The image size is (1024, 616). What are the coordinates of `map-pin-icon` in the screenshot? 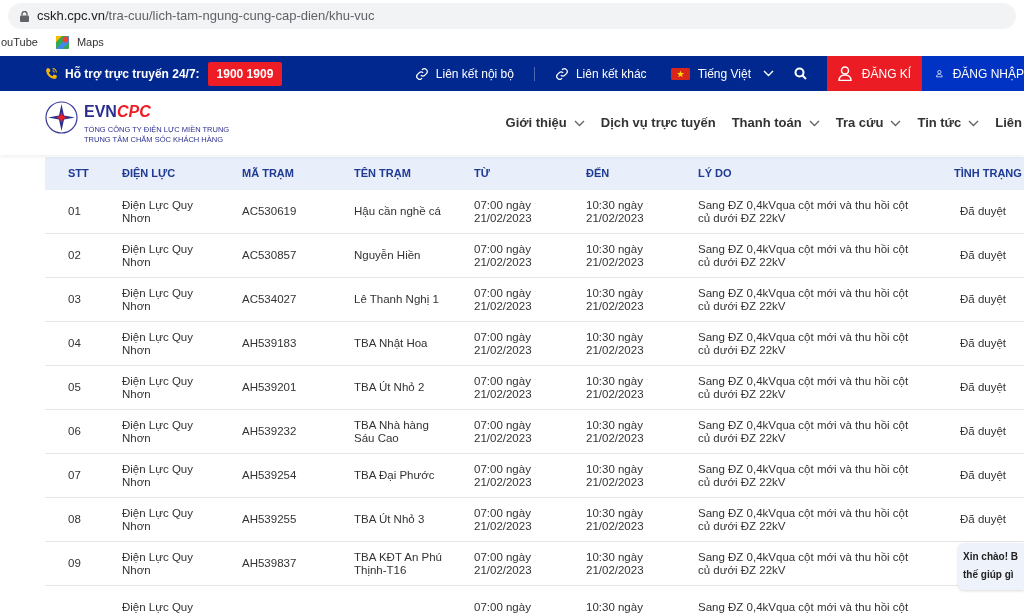 It's located at (62, 42).